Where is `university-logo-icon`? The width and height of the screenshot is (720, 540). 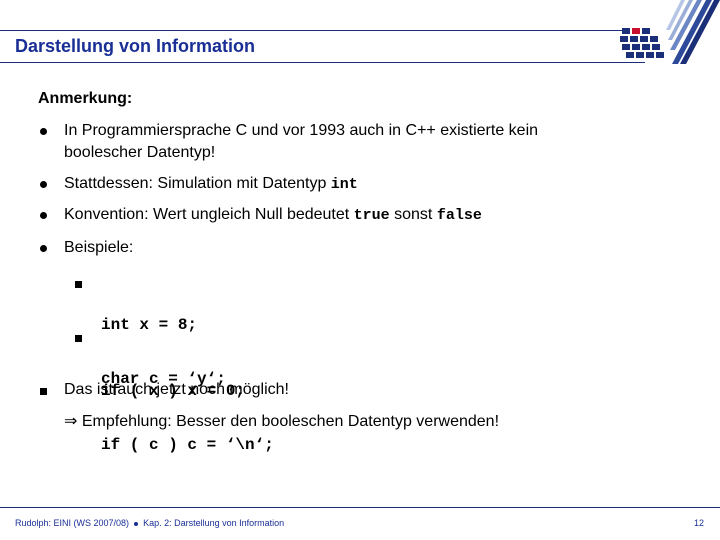 university-logo-icon is located at coordinates (670, 32).